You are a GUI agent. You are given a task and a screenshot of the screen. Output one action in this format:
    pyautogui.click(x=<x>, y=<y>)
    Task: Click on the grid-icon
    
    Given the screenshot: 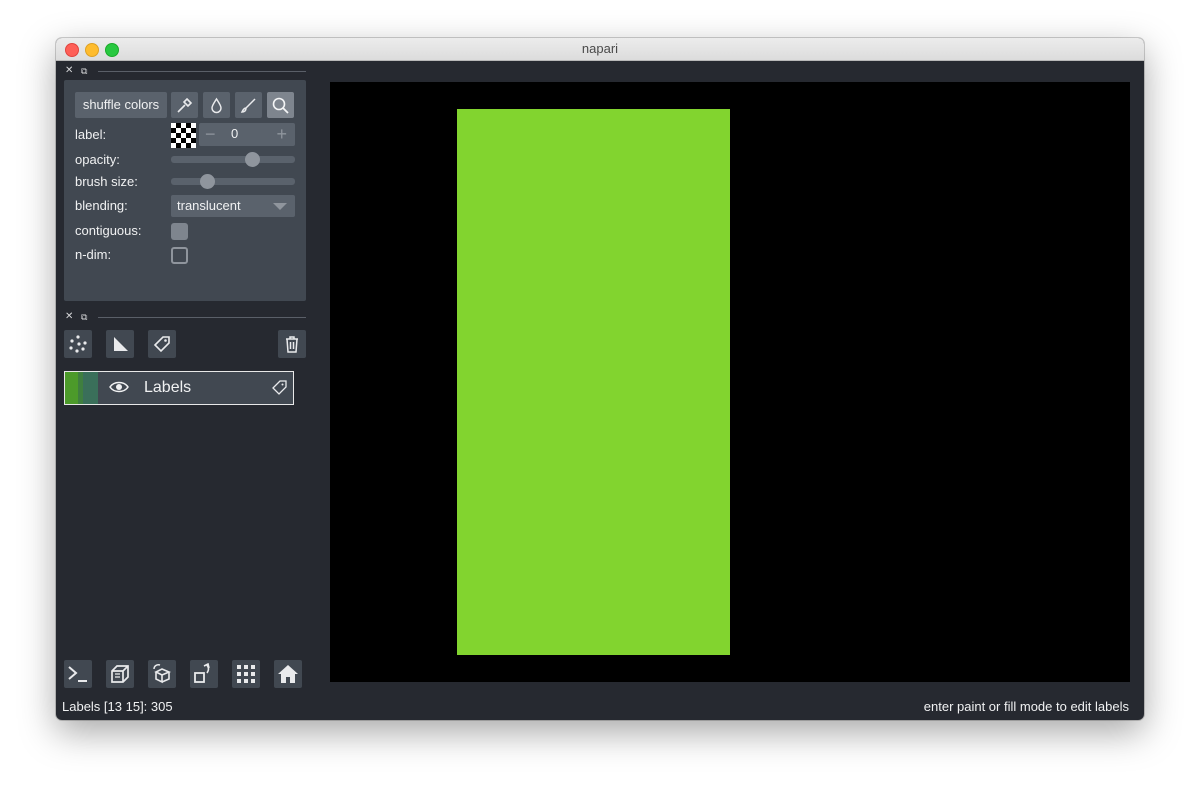 What is the action you would take?
    pyautogui.click(x=246, y=674)
    